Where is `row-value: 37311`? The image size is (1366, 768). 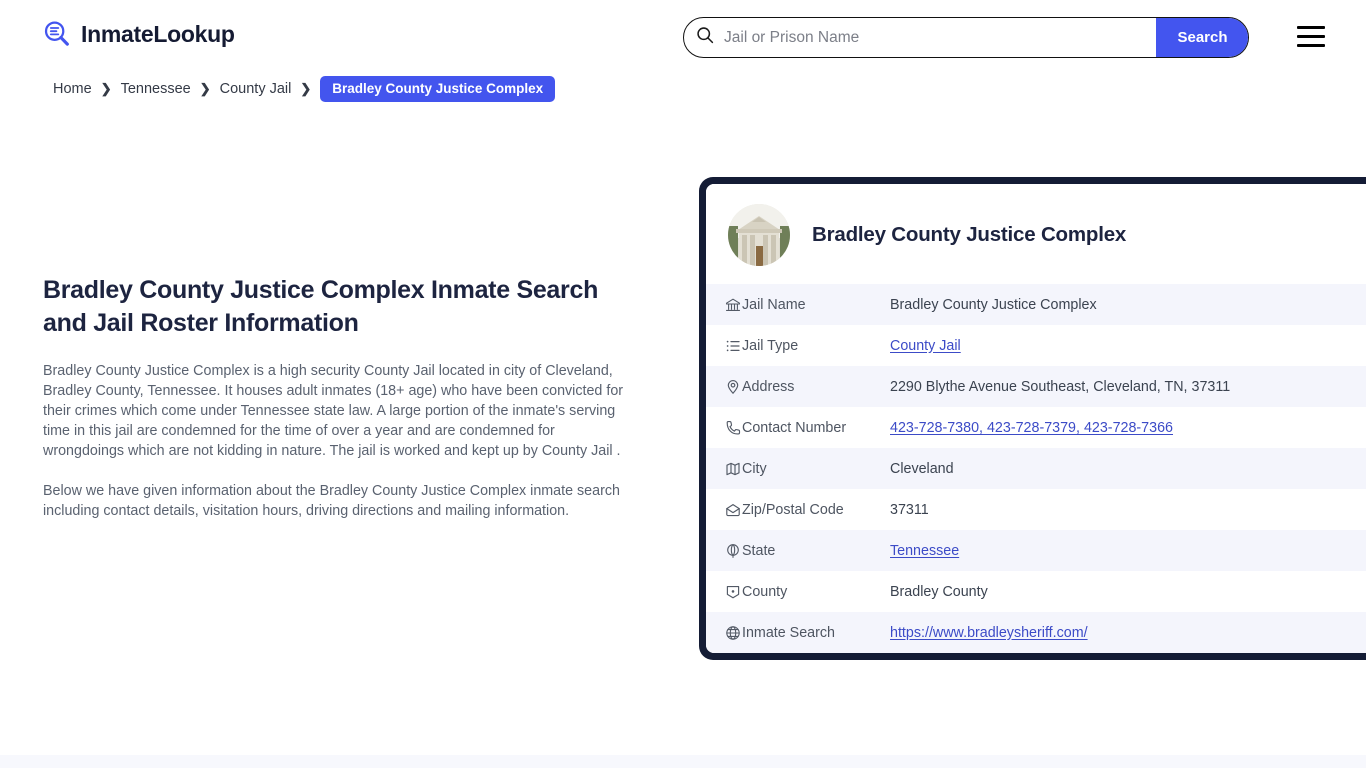
row-value: 37311 is located at coordinates (909, 509).